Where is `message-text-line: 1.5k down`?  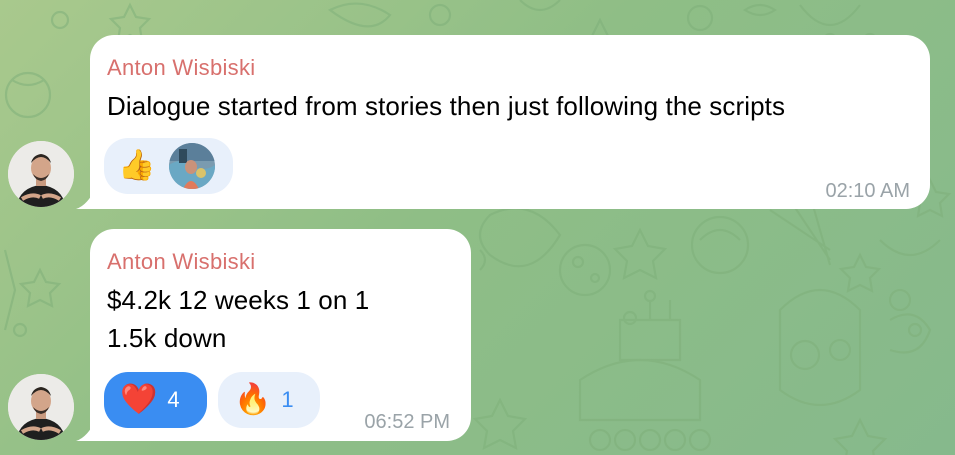 message-text-line: 1.5k down is located at coordinates (167, 338).